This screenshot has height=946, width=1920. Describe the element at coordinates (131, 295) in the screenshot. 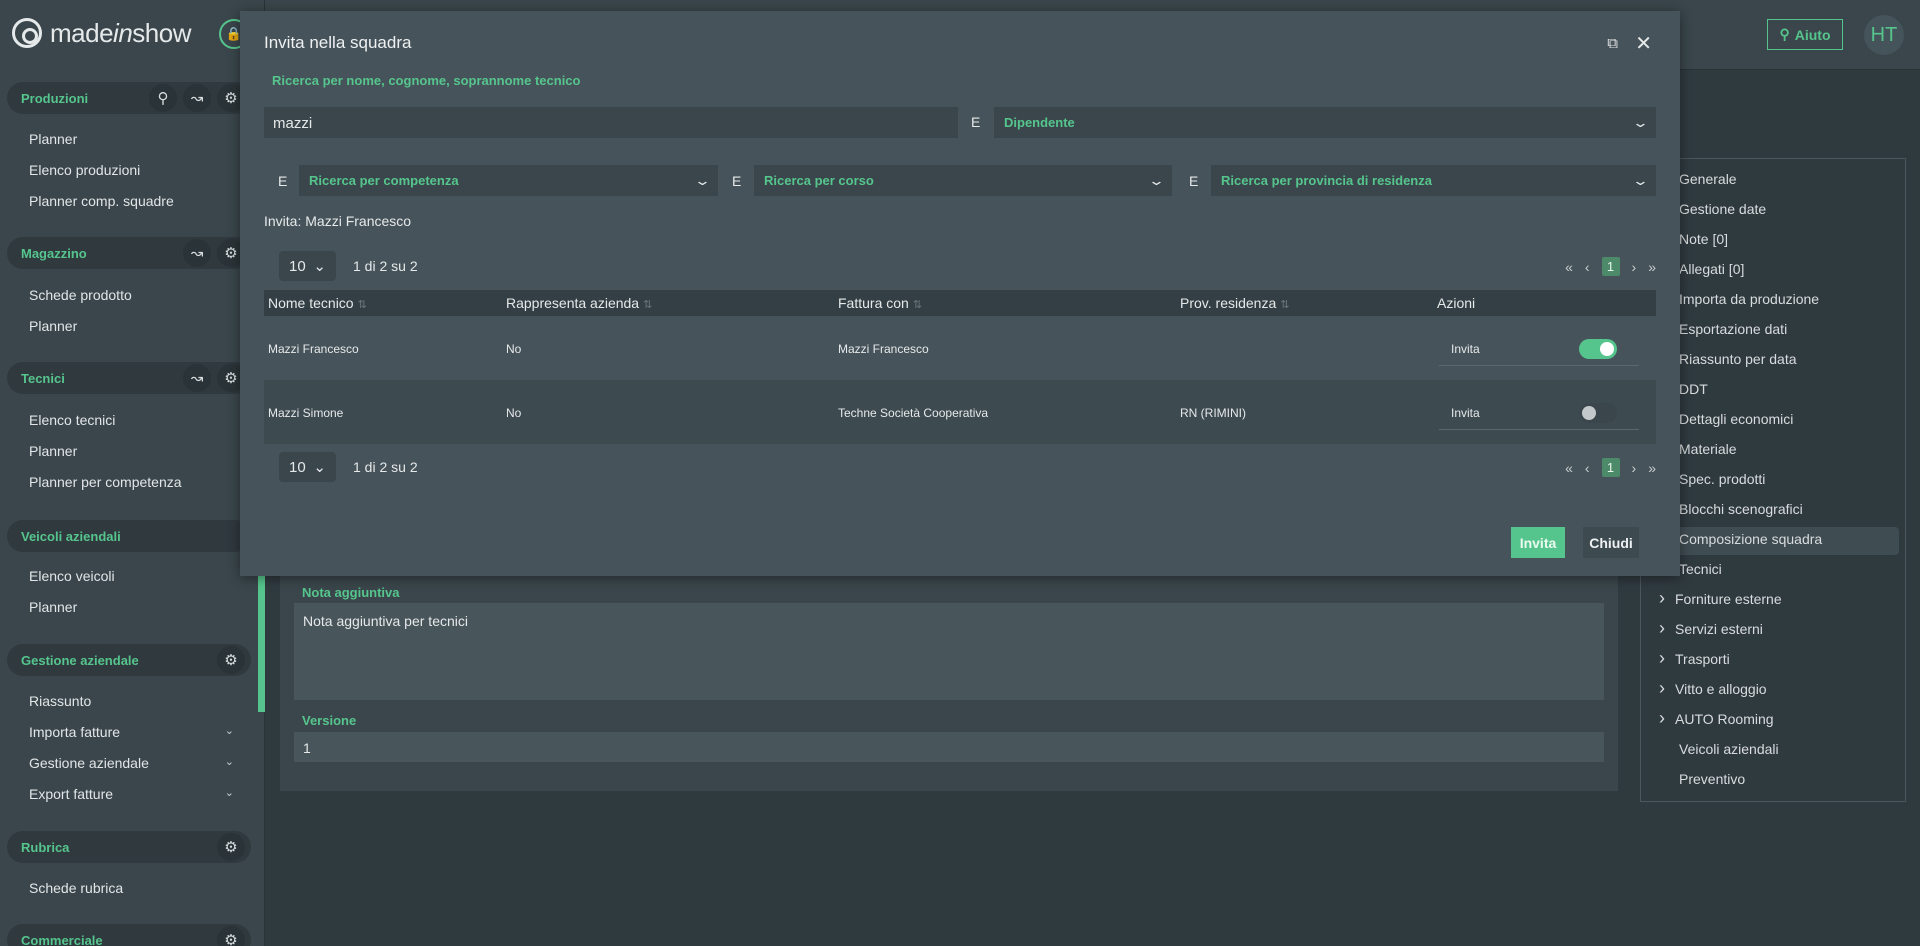

I see `sidebar-item-schede-prodotto: Schede prodotto` at that location.